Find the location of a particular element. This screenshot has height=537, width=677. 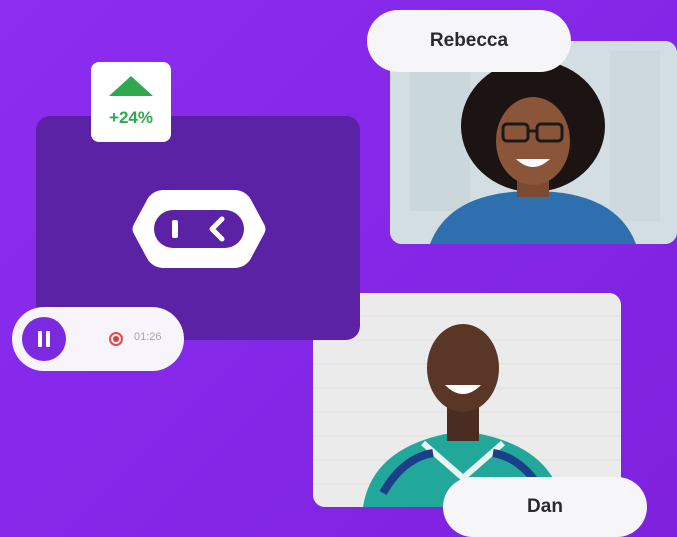

pause-button is located at coordinates (44, 339).